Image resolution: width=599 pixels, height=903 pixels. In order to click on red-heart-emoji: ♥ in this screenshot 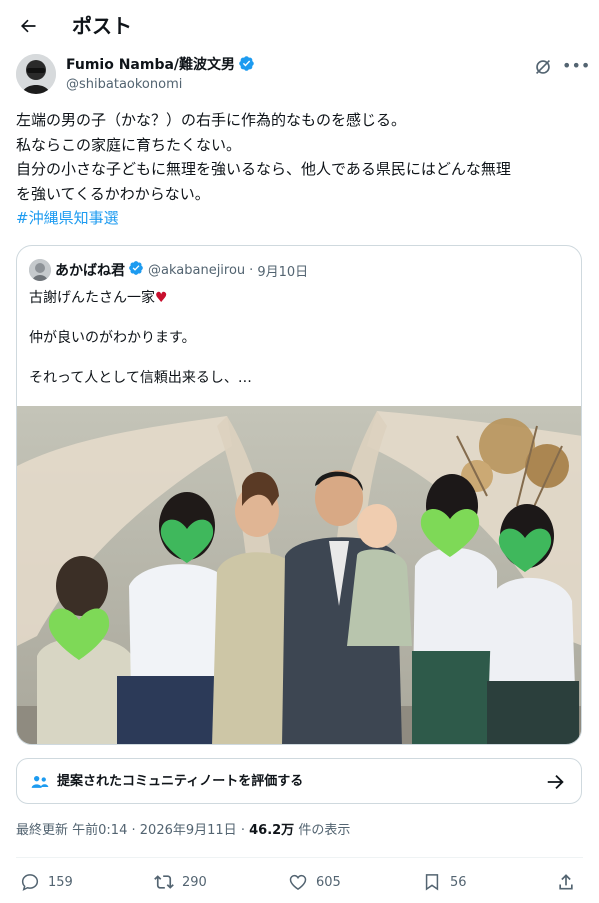, I will do `click(161, 298)`.